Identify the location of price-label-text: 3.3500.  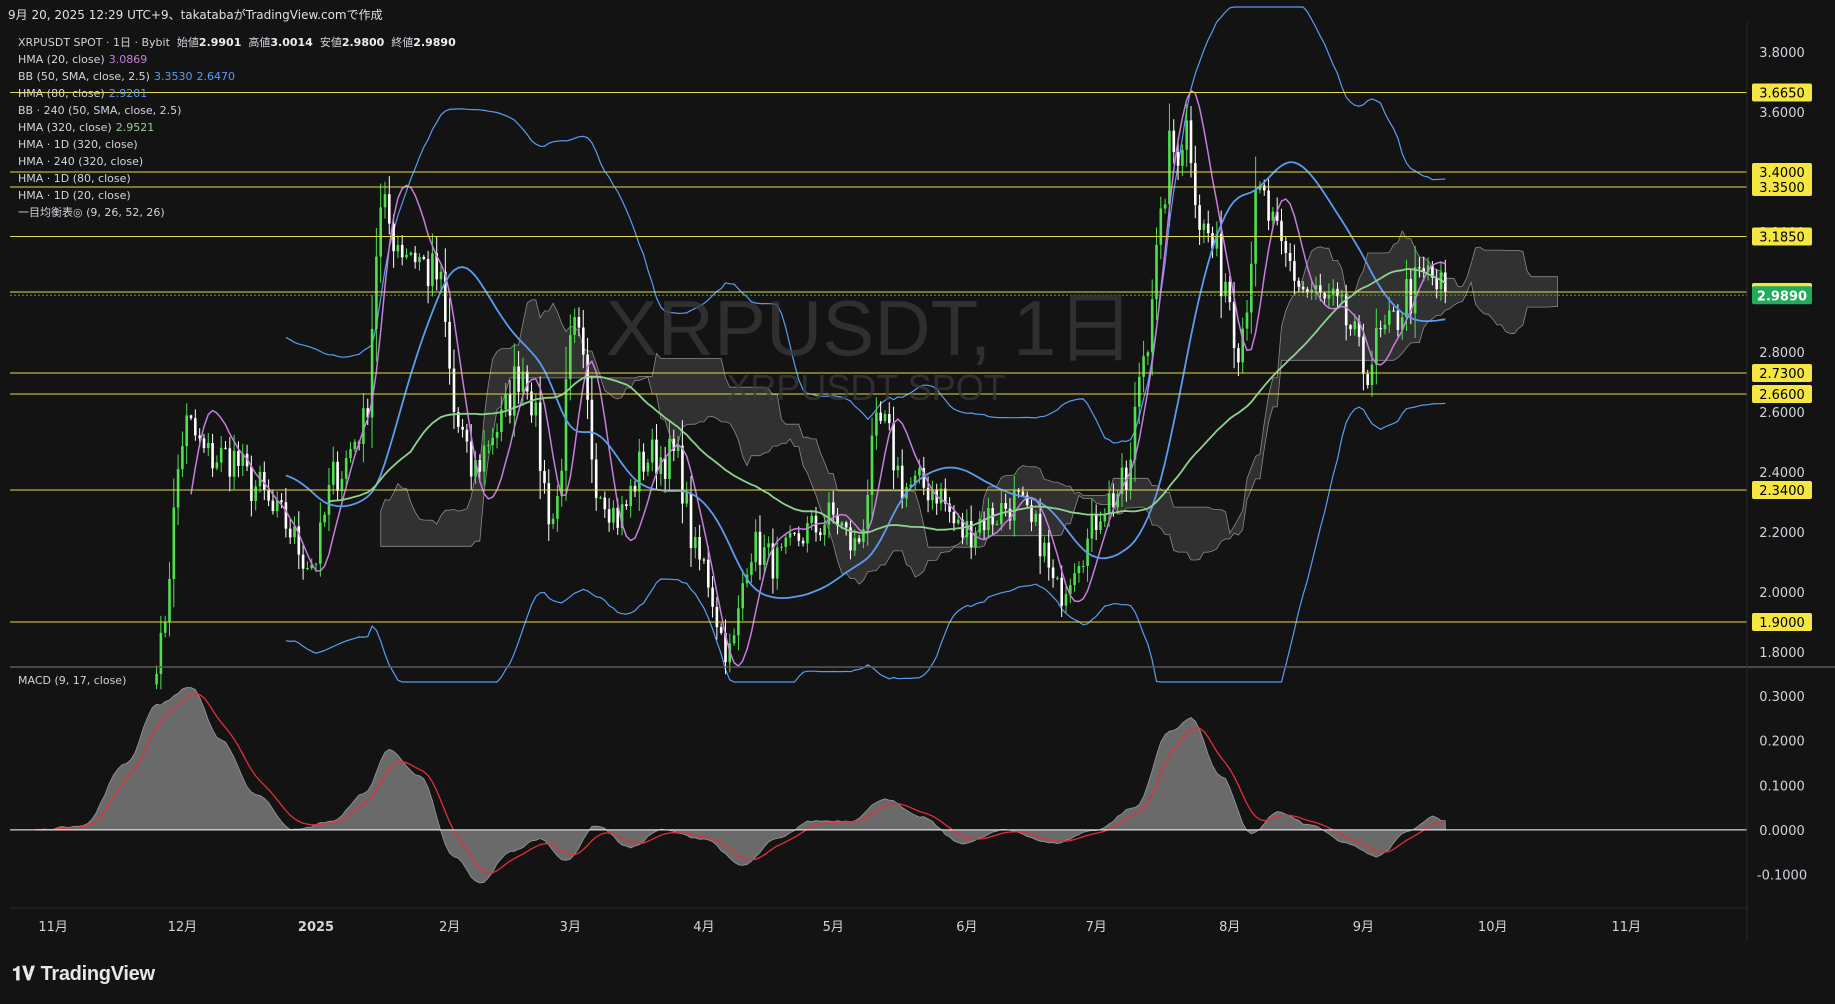
(1782, 188).